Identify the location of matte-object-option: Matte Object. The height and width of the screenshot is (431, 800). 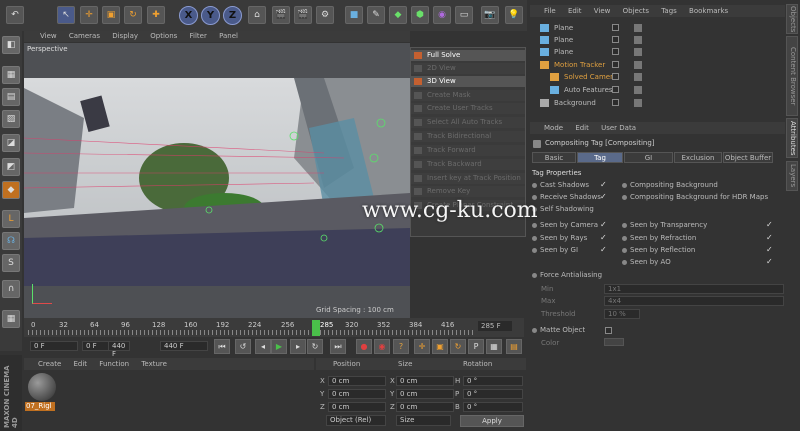
(573, 330).